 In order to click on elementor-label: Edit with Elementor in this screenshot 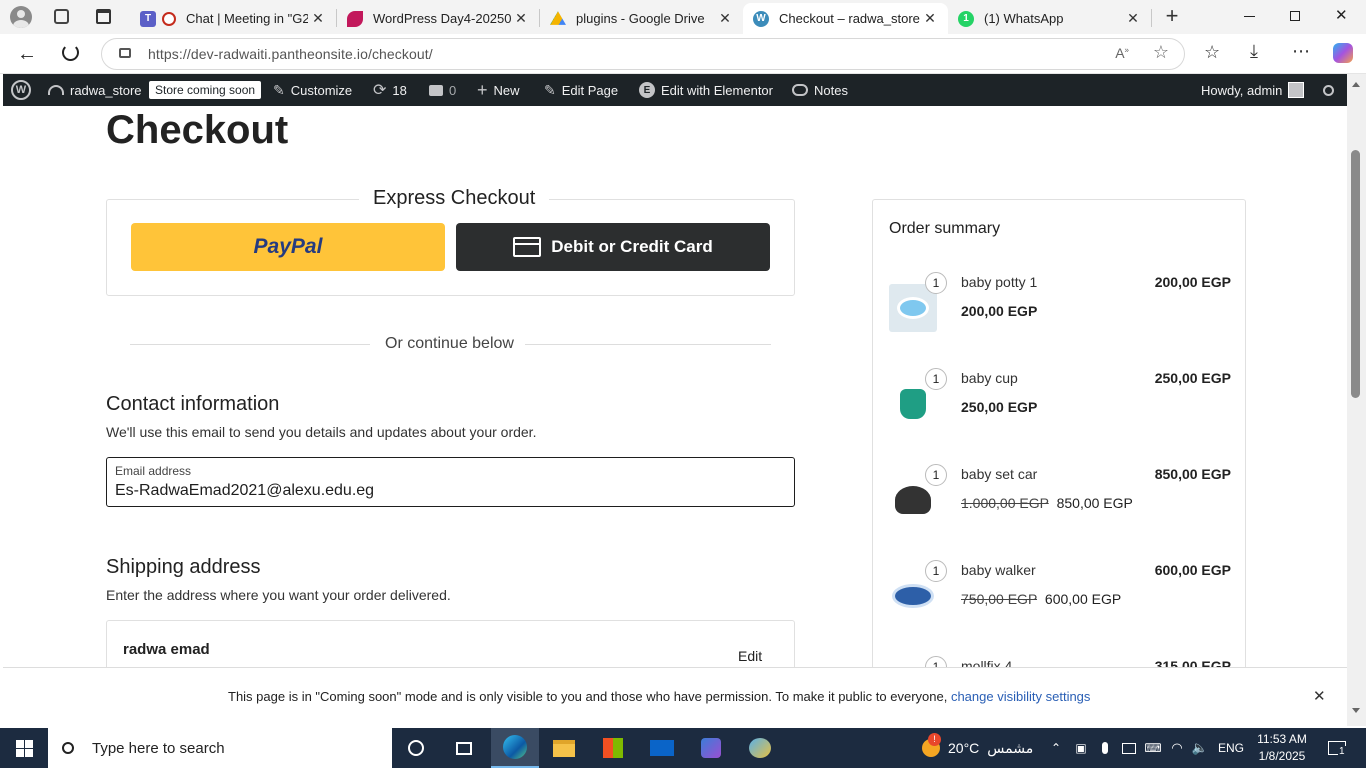, I will do `click(717, 90)`.